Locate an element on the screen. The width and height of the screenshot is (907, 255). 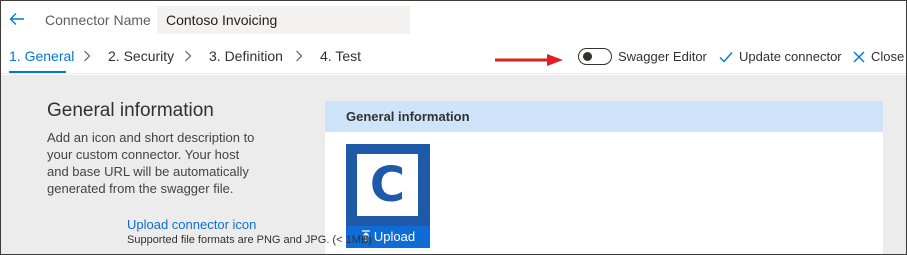
back-arrow-icon is located at coordinates (17, 19).